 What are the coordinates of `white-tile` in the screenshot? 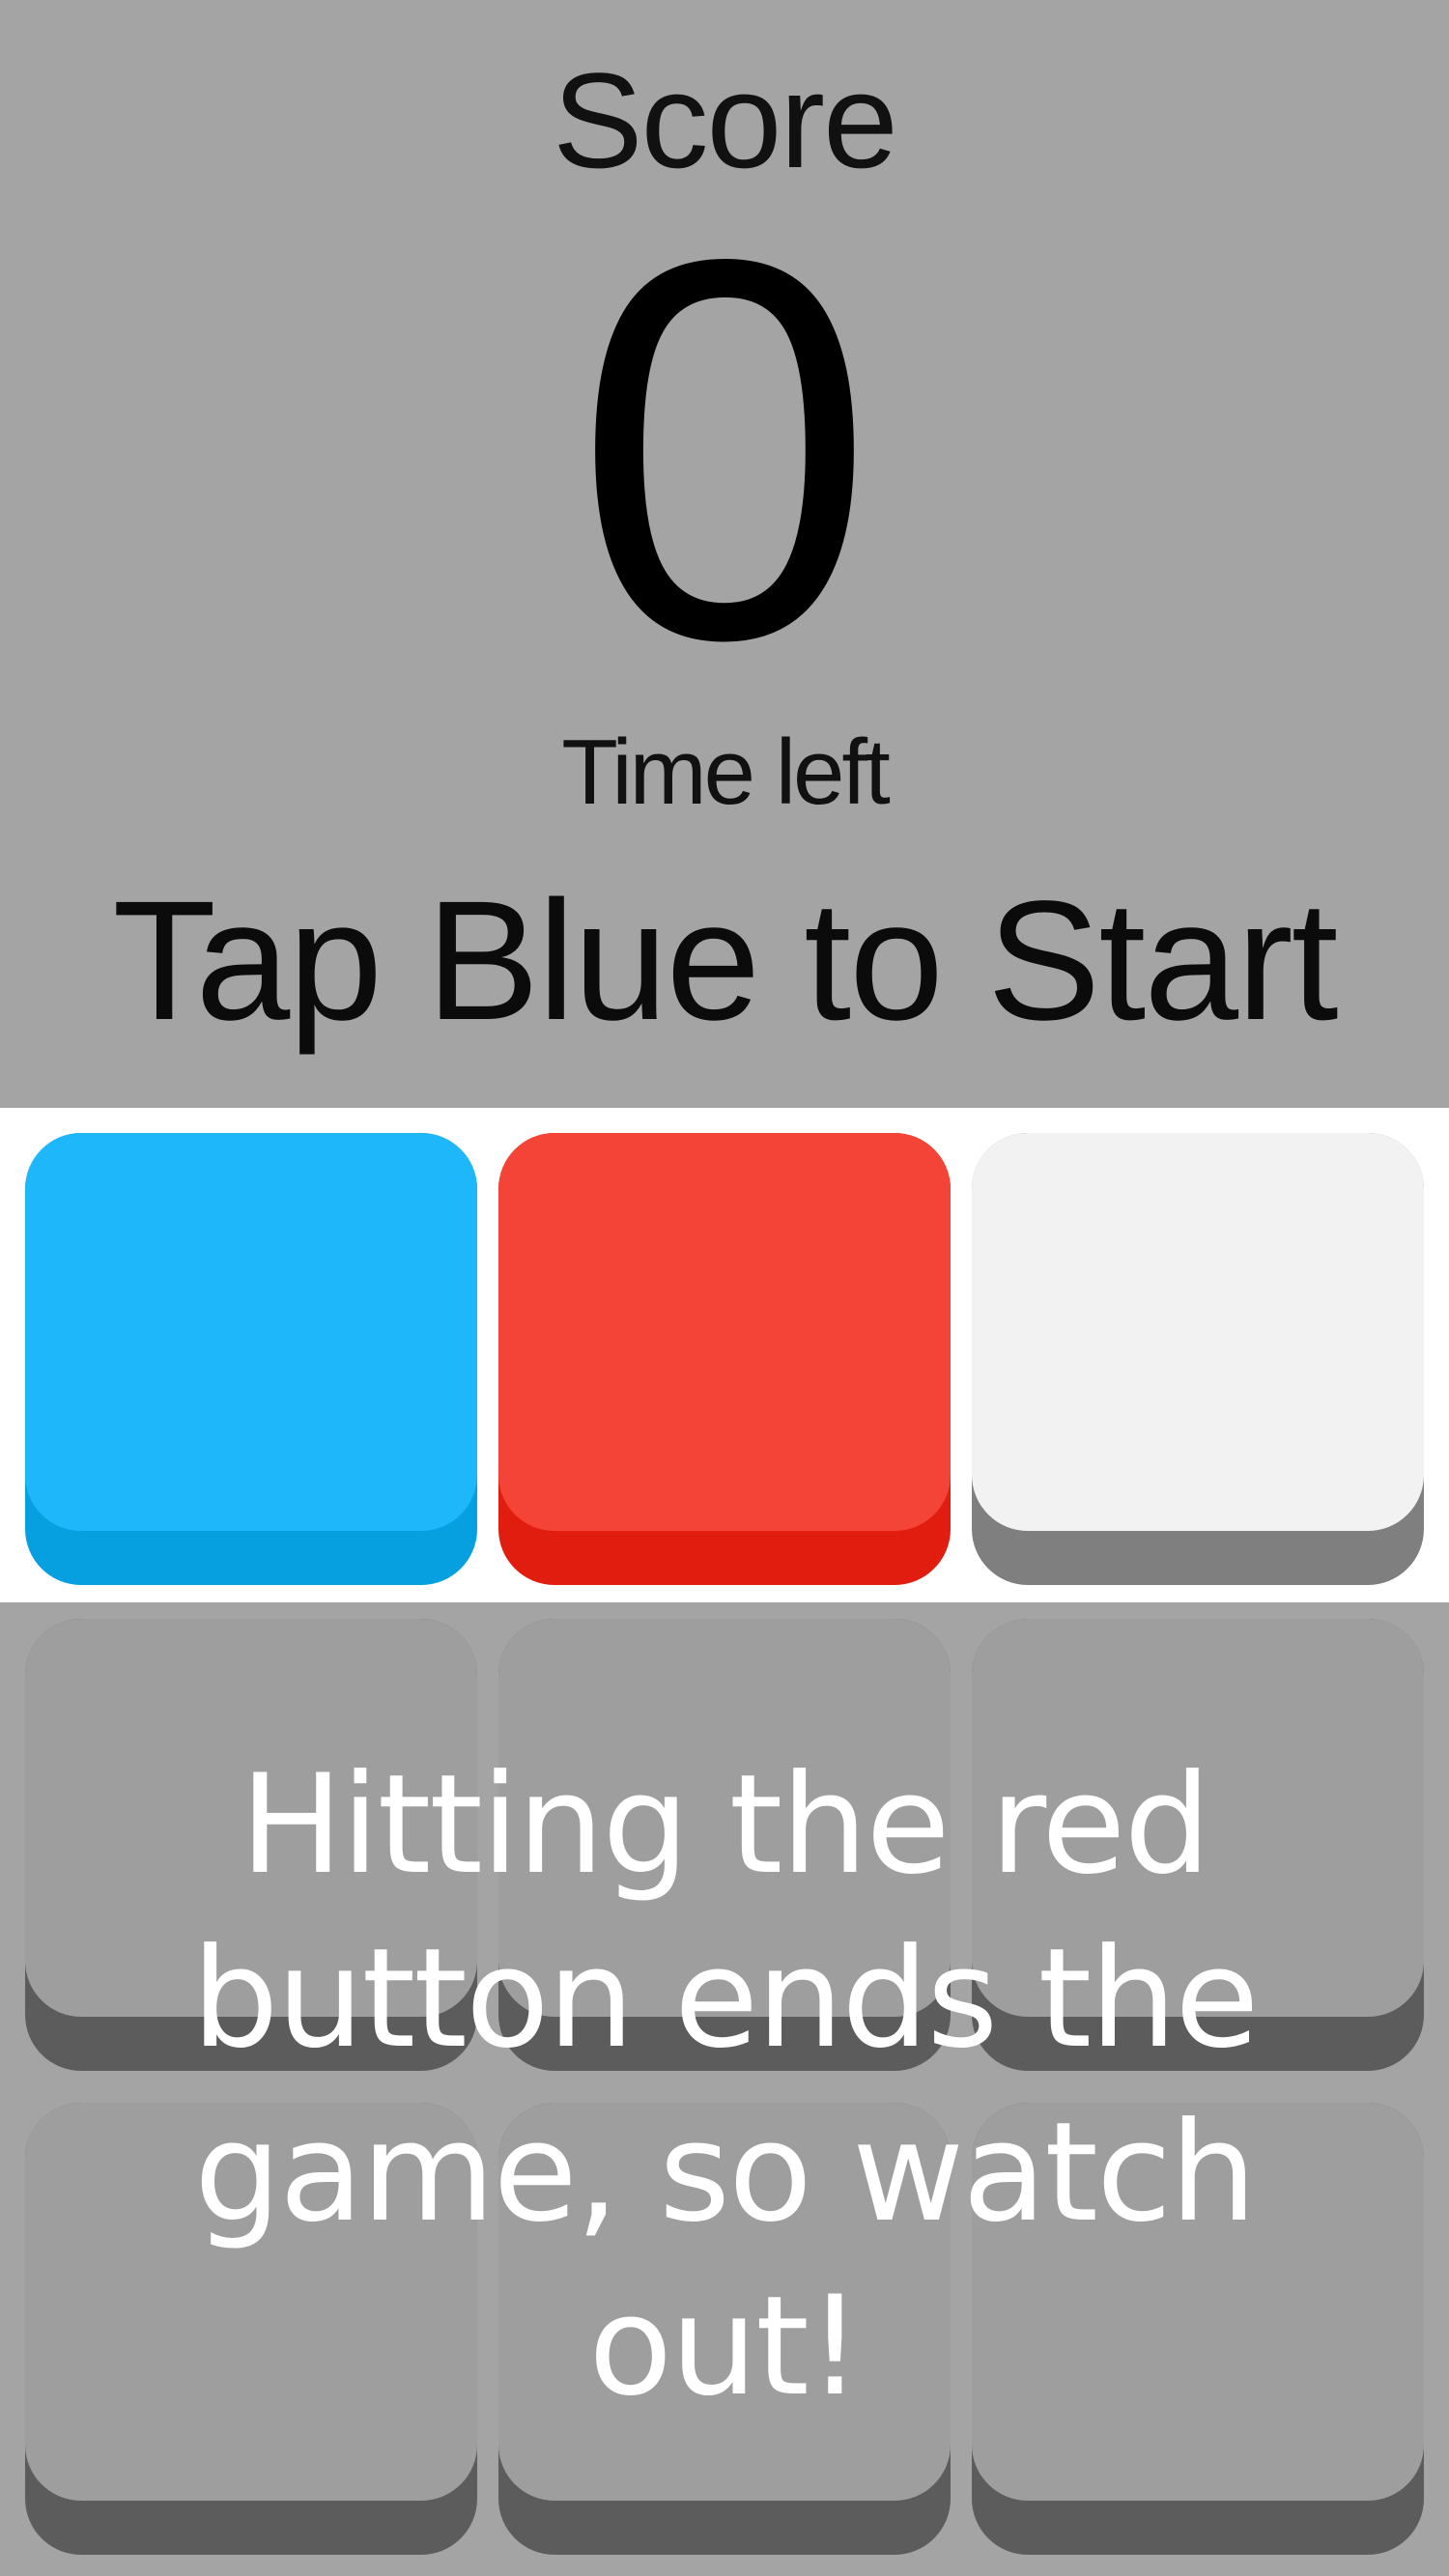 It's located at (1198, 1359).